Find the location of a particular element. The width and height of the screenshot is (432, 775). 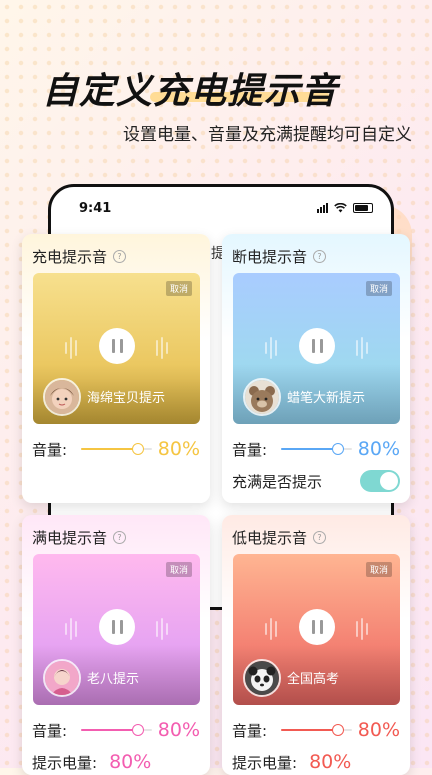

sound-name: 海绵宝贝提示 is located at coordinates (126, 398).